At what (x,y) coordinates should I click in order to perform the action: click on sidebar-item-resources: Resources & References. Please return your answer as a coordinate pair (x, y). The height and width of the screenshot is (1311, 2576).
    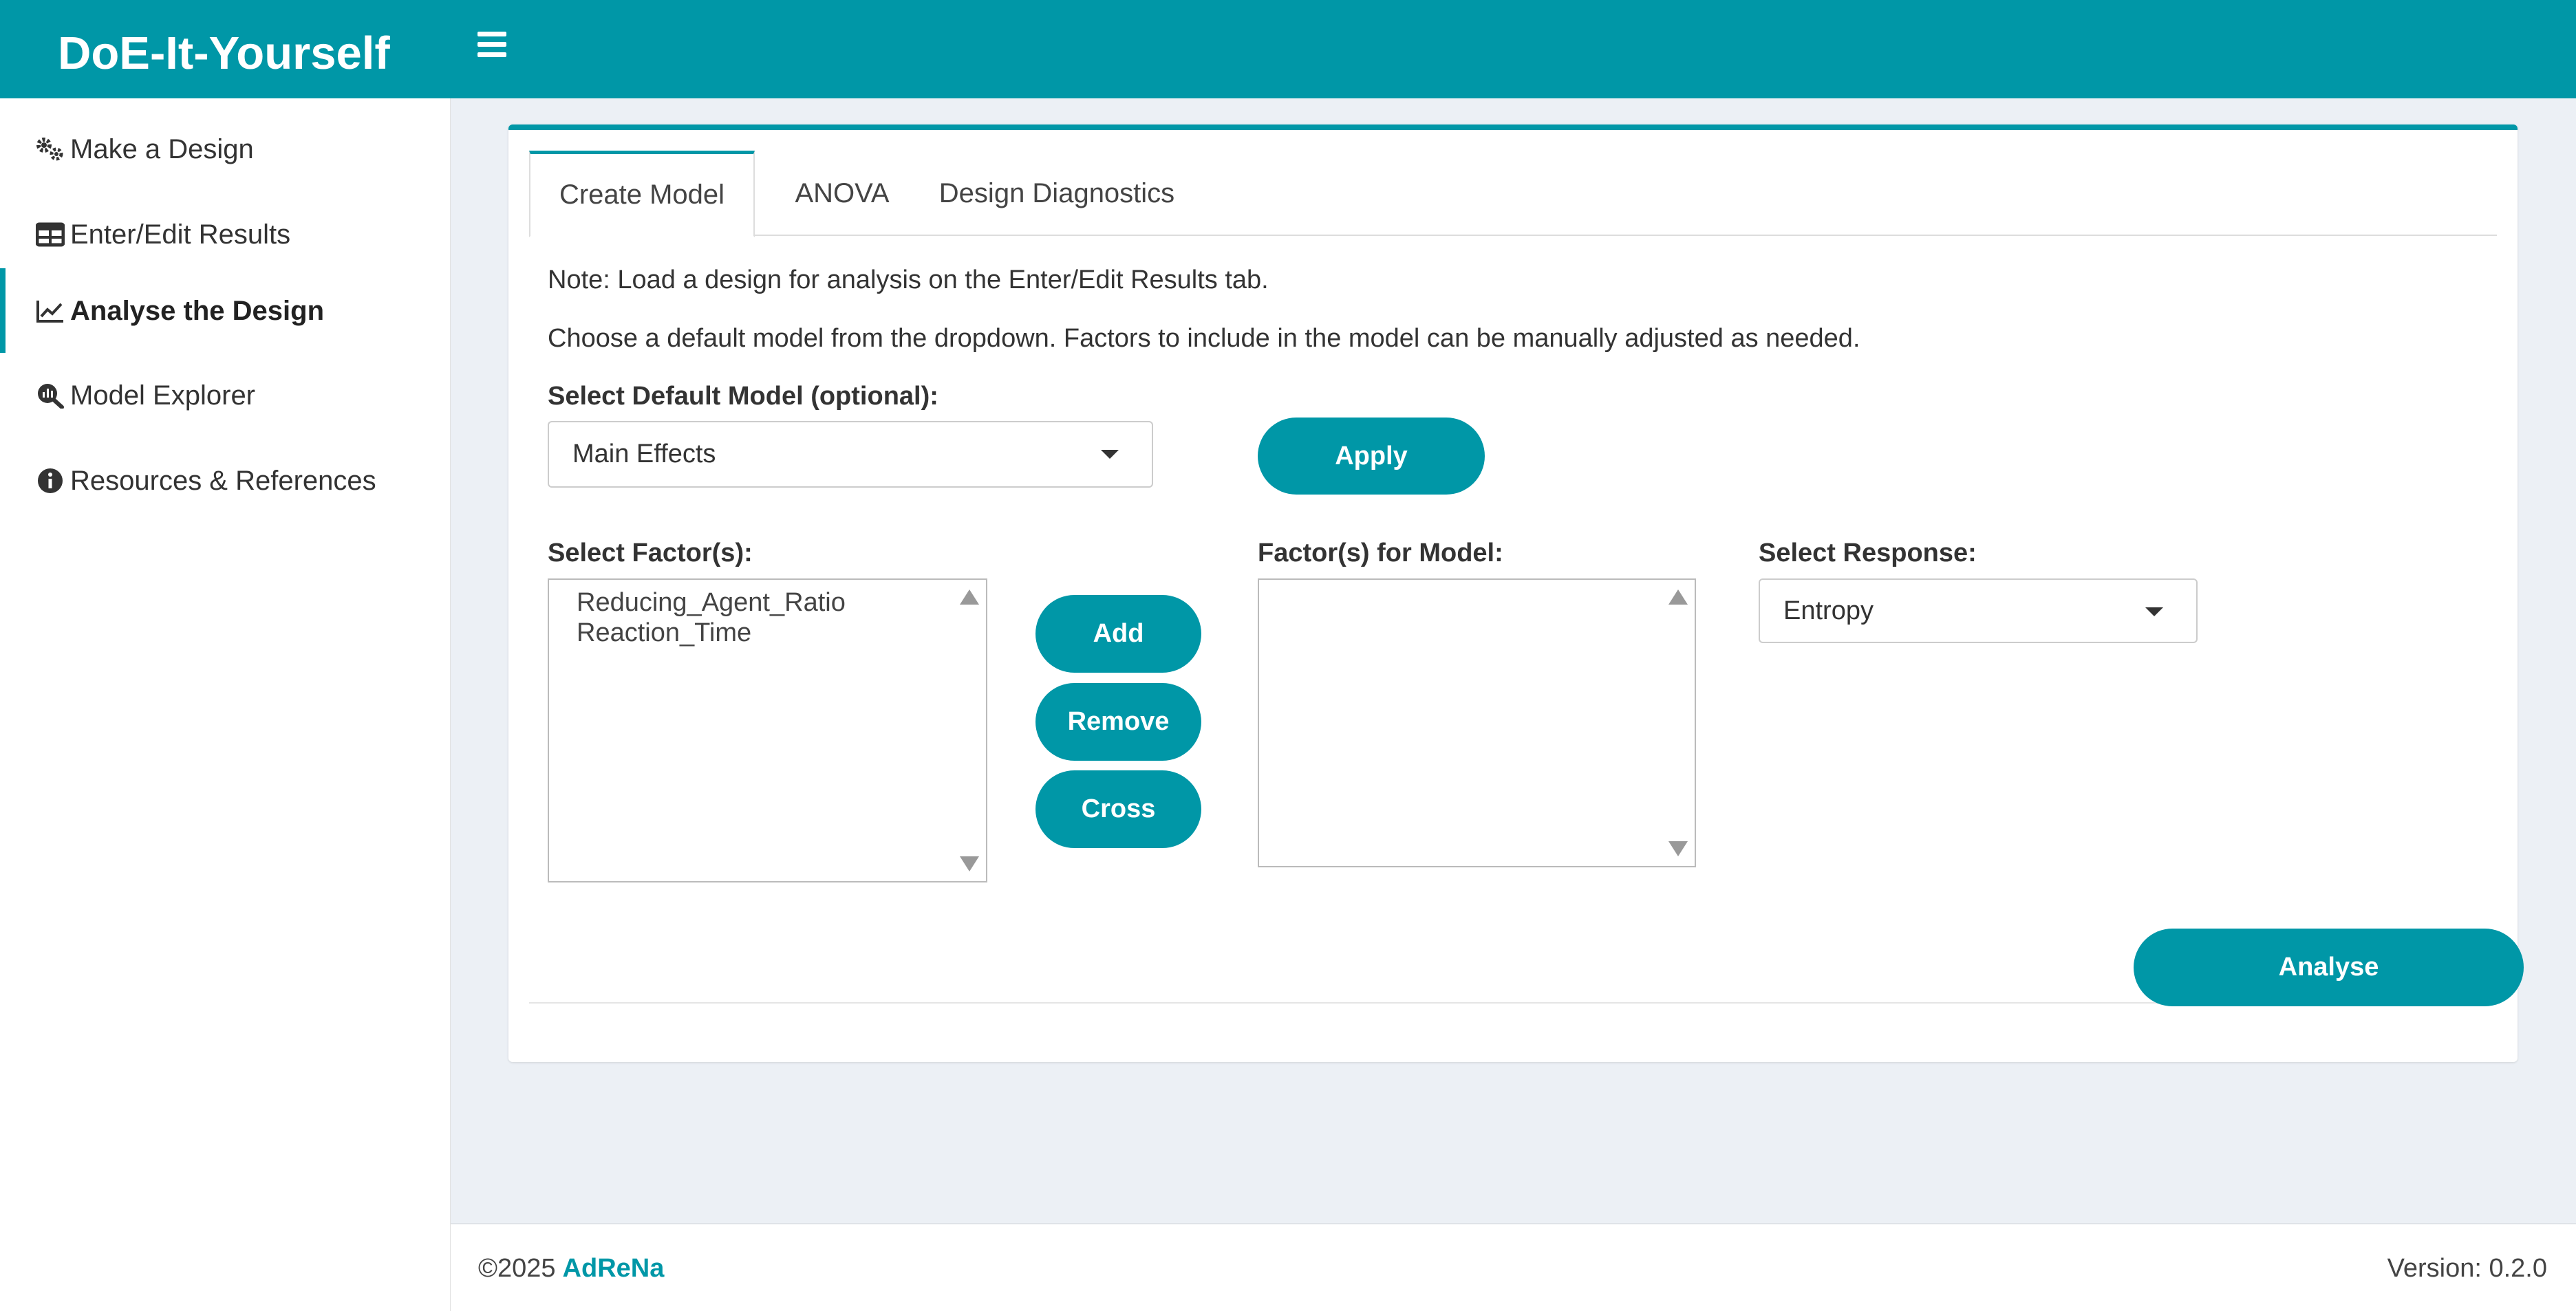
    Looking at the image, I should click on (205, 480).